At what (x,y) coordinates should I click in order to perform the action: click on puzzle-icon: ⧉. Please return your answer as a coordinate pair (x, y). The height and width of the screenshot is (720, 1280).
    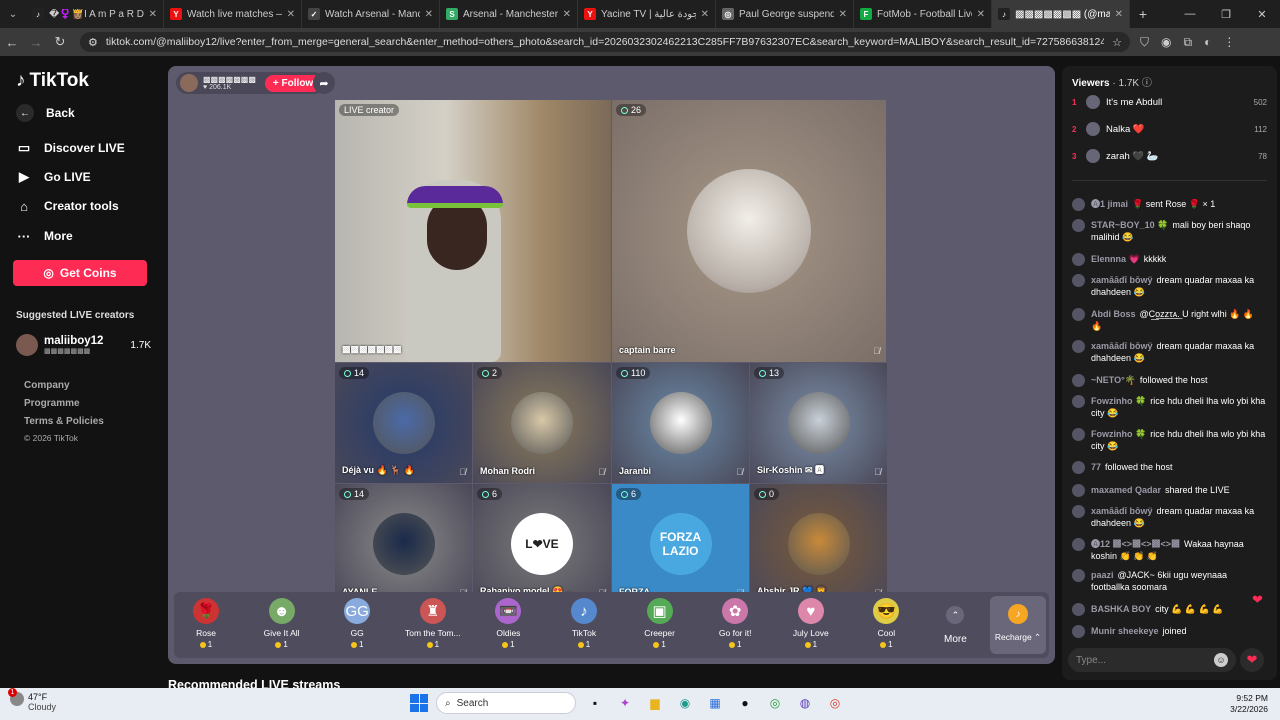
    Looking at the image, I should click on (1188, 42).